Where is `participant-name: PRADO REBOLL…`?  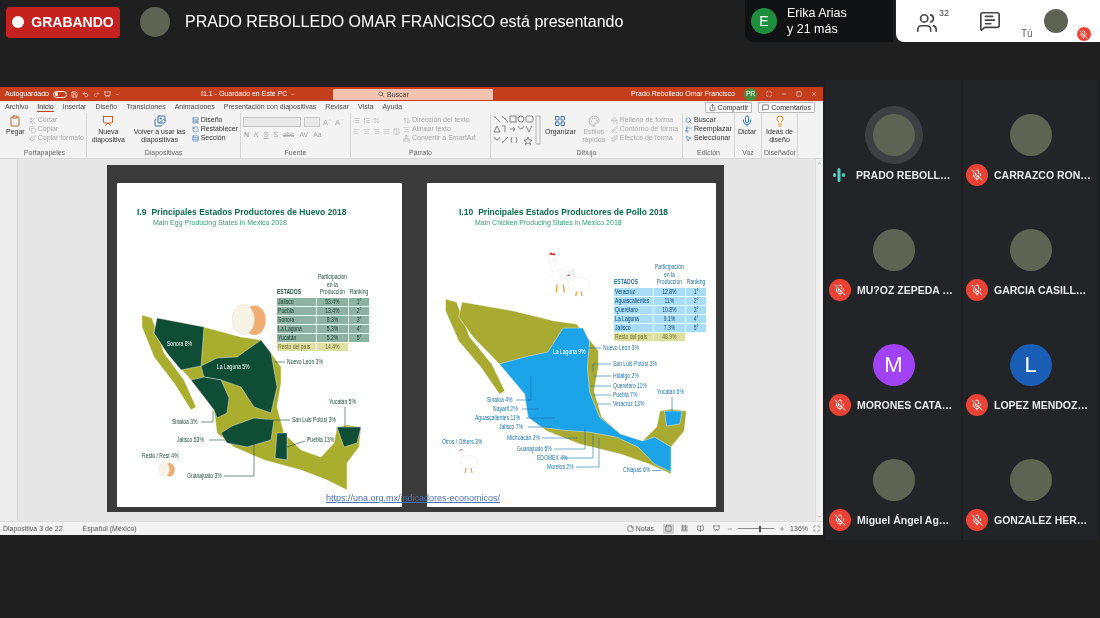
participant-name: PRADO REBOLL… is located at coordinates (903, 175).